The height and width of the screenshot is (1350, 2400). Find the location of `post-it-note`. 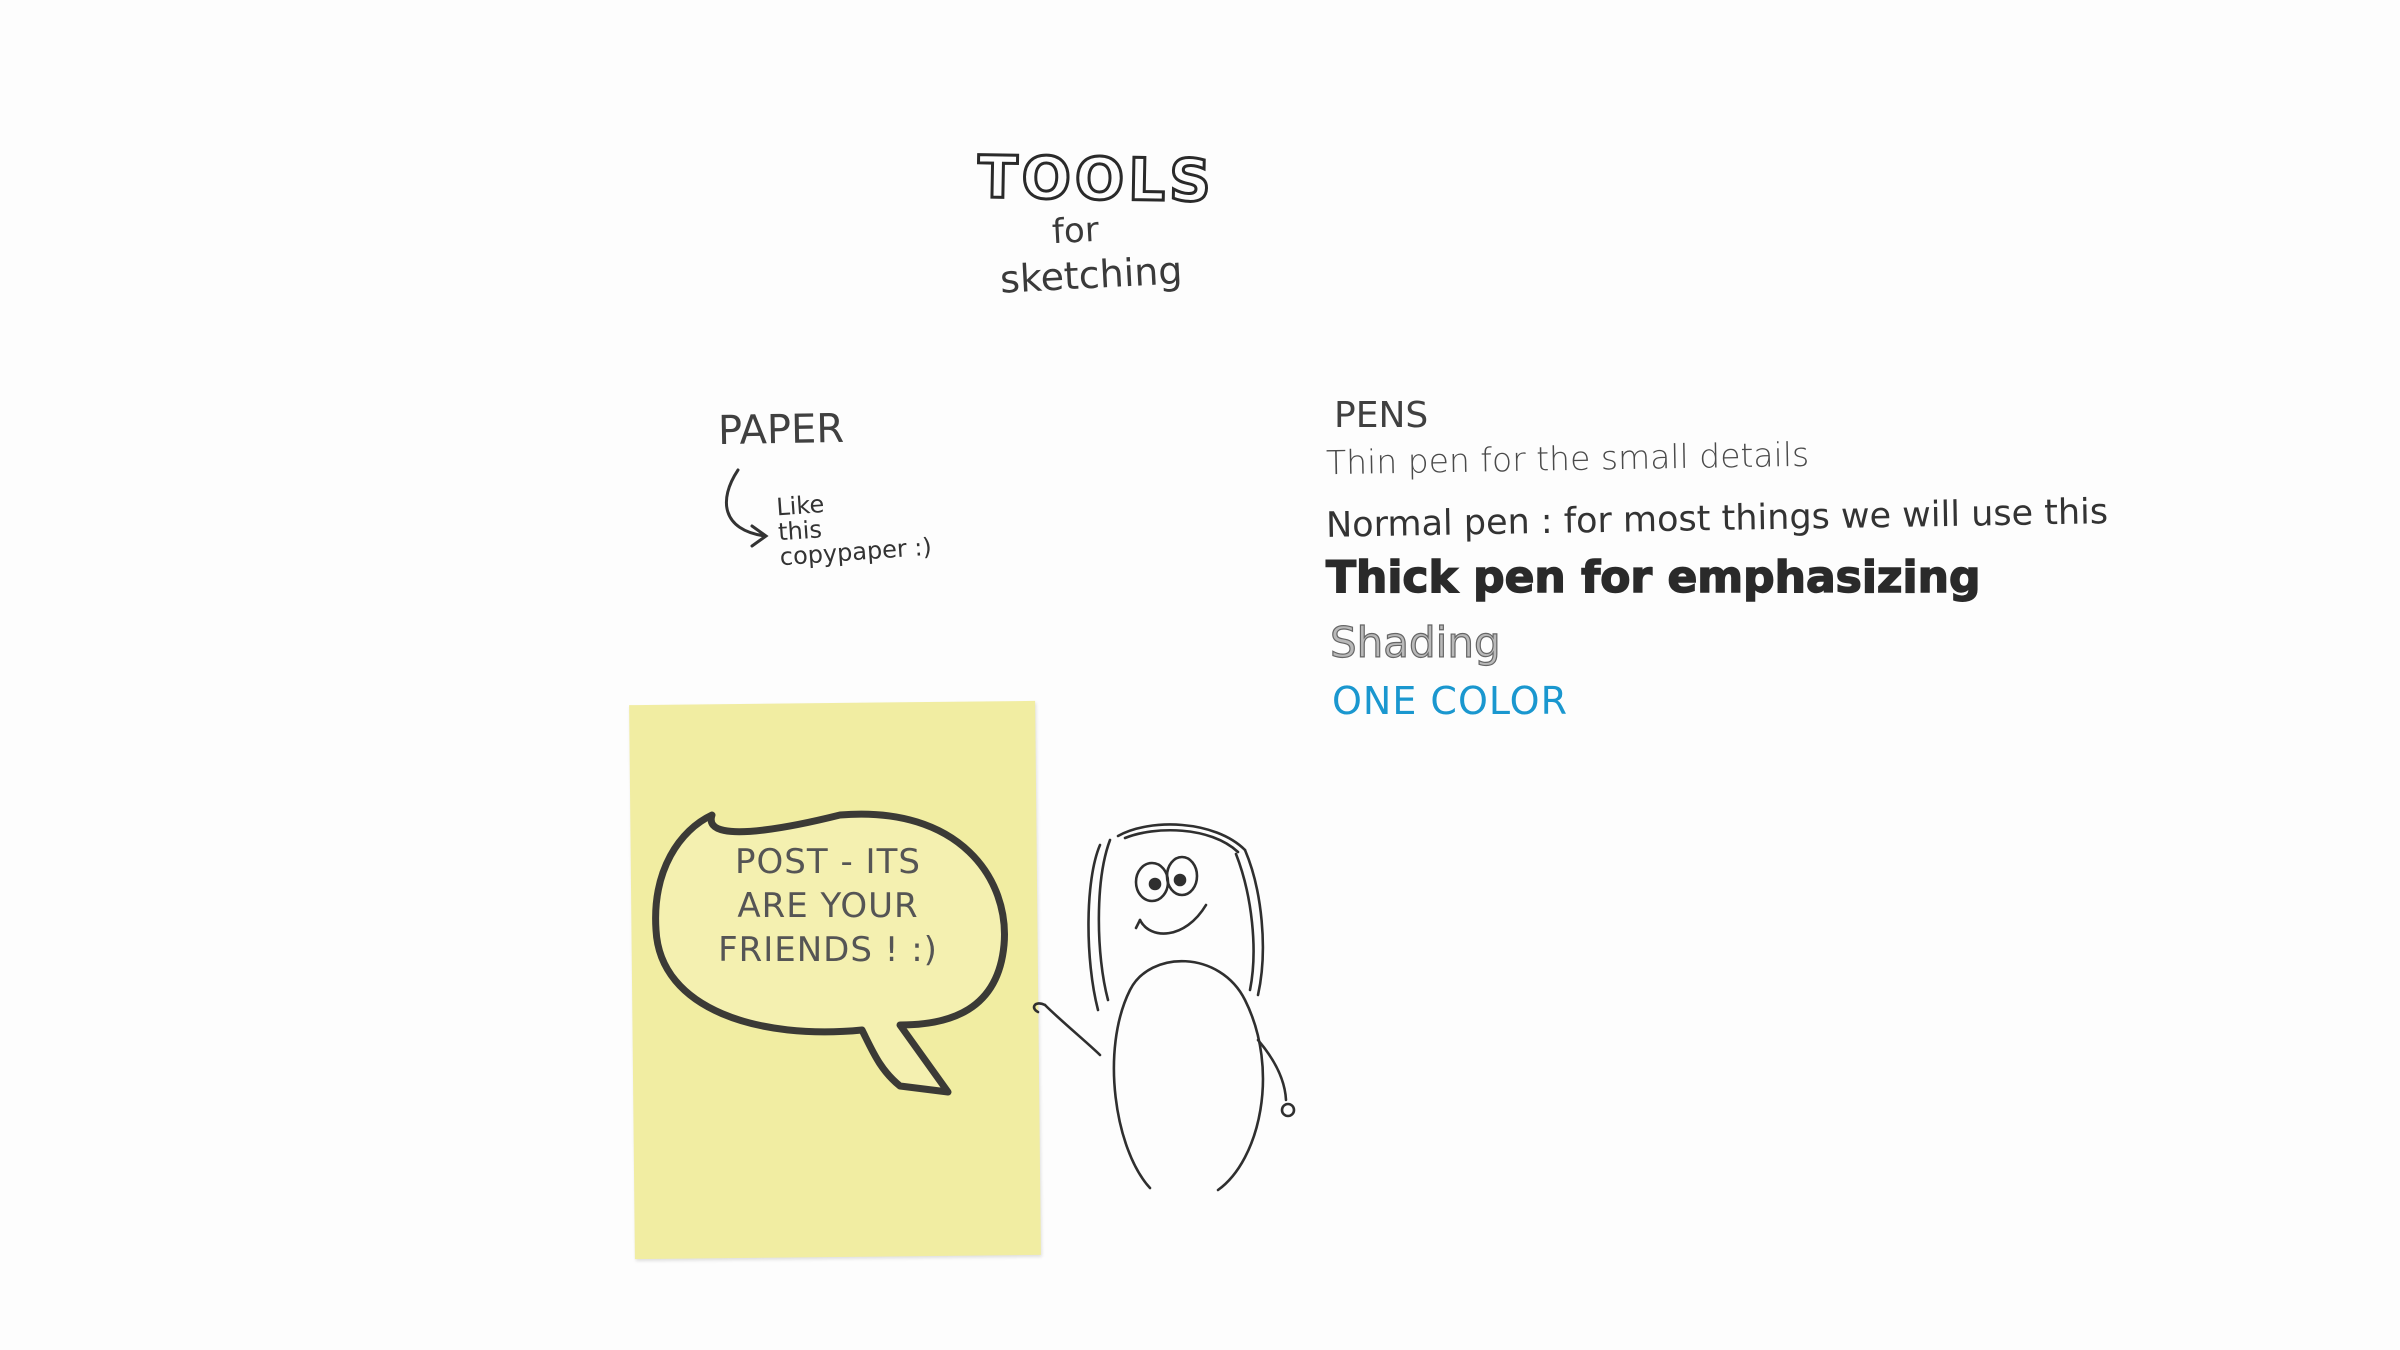

post-it-note is located at coordinates (835, 980).